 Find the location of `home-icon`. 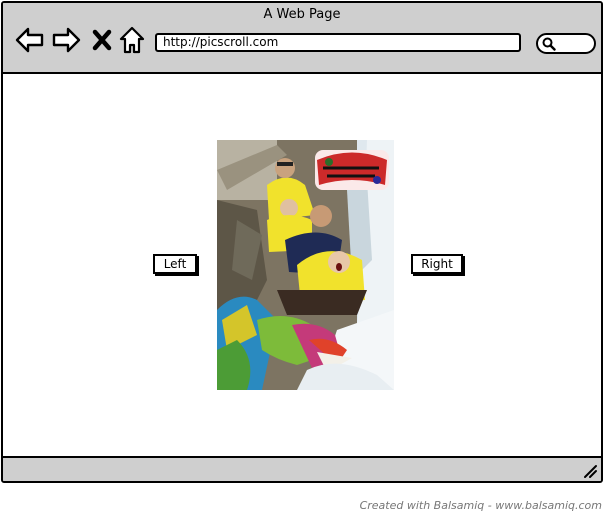

home-icon is located at coordinates (132, 40).